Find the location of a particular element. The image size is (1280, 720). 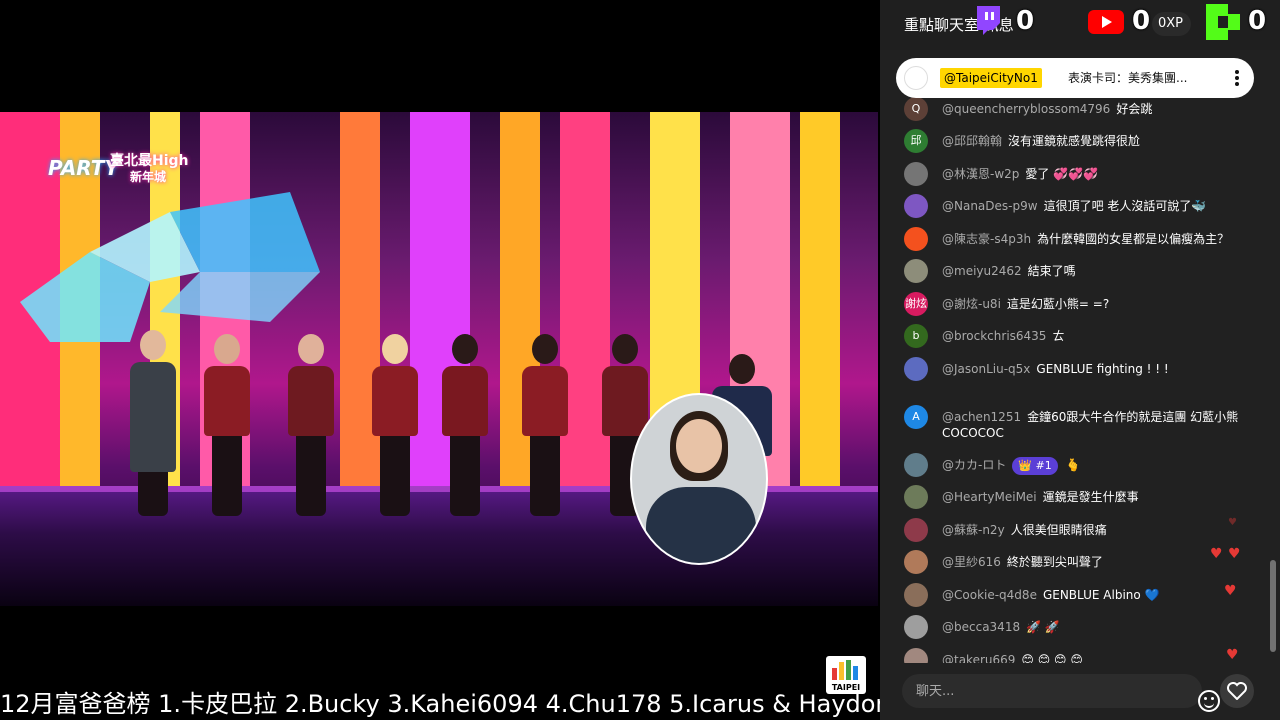

chat-username: @陳志豪-s4p3h is located at coordinates (986, 239).